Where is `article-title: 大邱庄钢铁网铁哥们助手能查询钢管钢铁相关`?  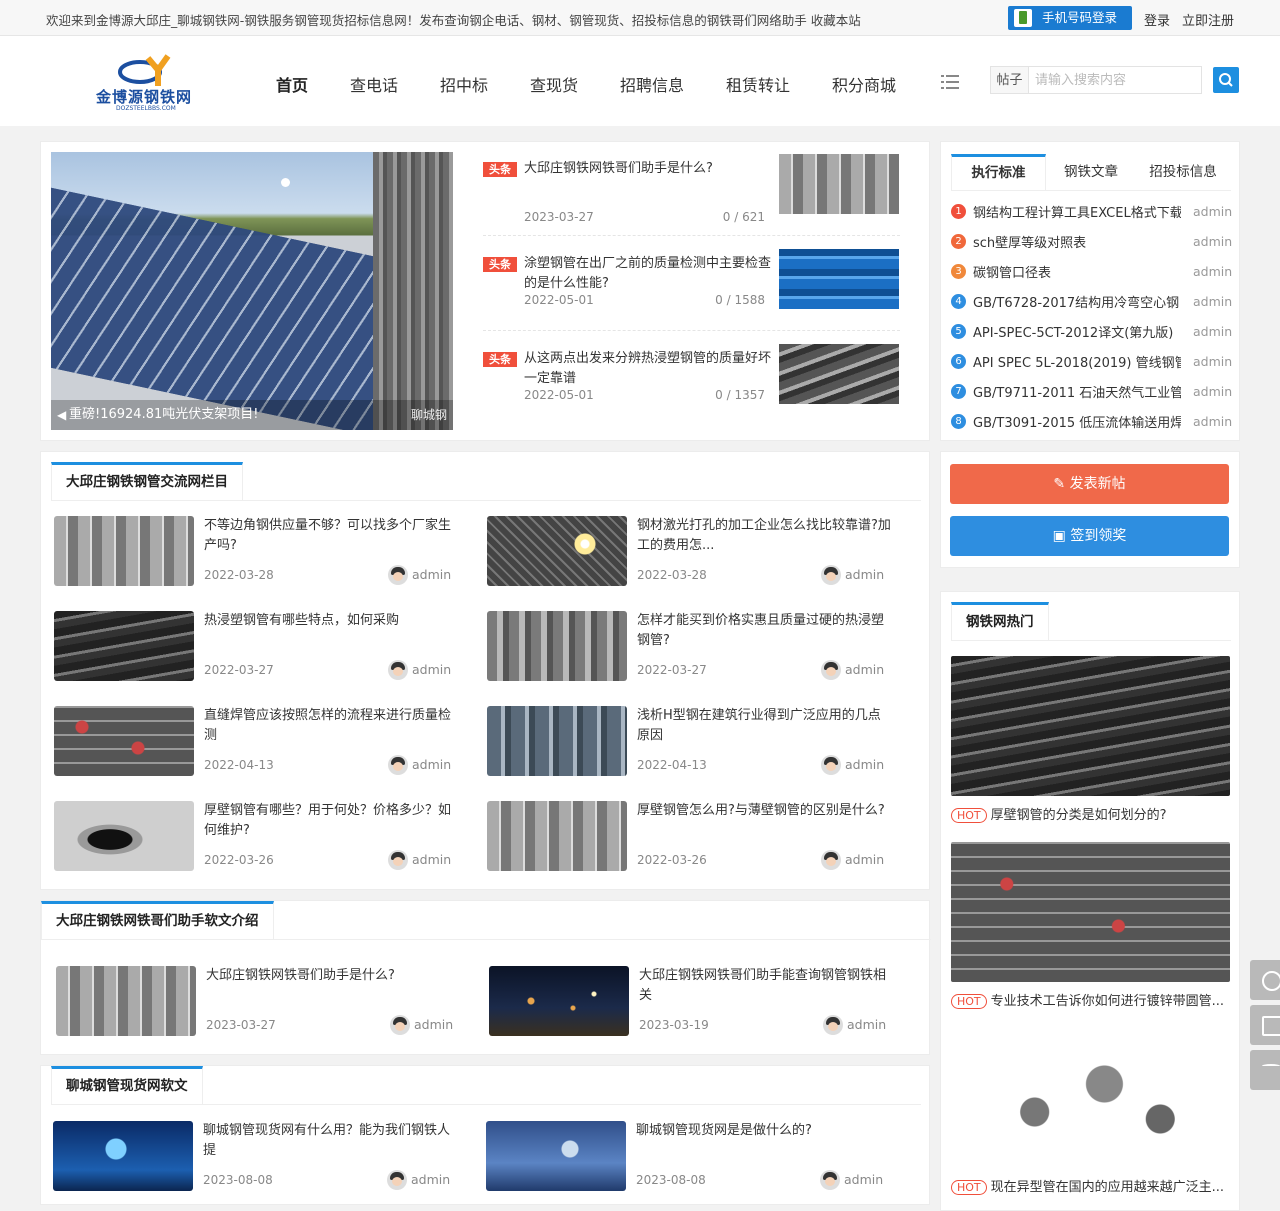
article-title: 大邱庄钢铁网铁哥们助手能查询钢管钢铁相关 is located at coordinates (767, 986).